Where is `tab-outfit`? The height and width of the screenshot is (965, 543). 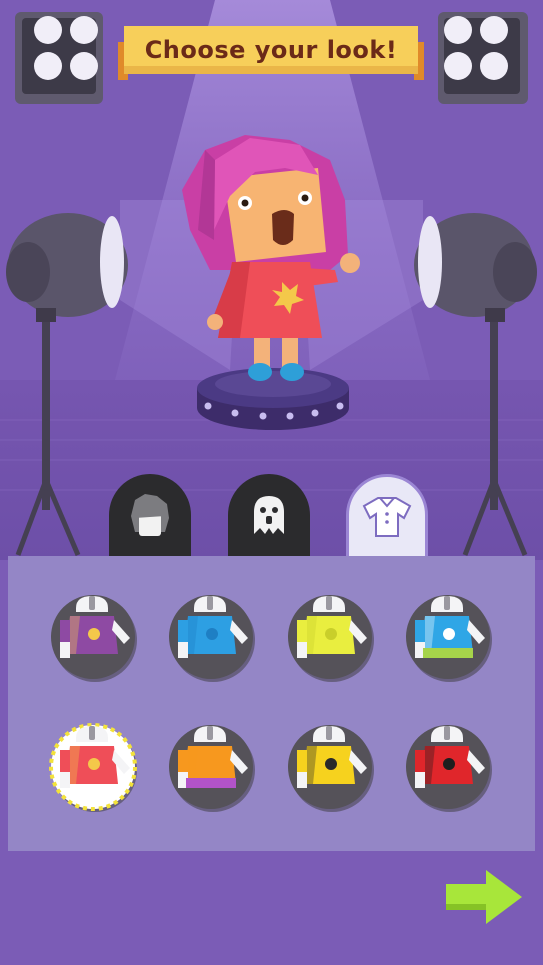 tab-outfit is located at coordinates (387, 519).